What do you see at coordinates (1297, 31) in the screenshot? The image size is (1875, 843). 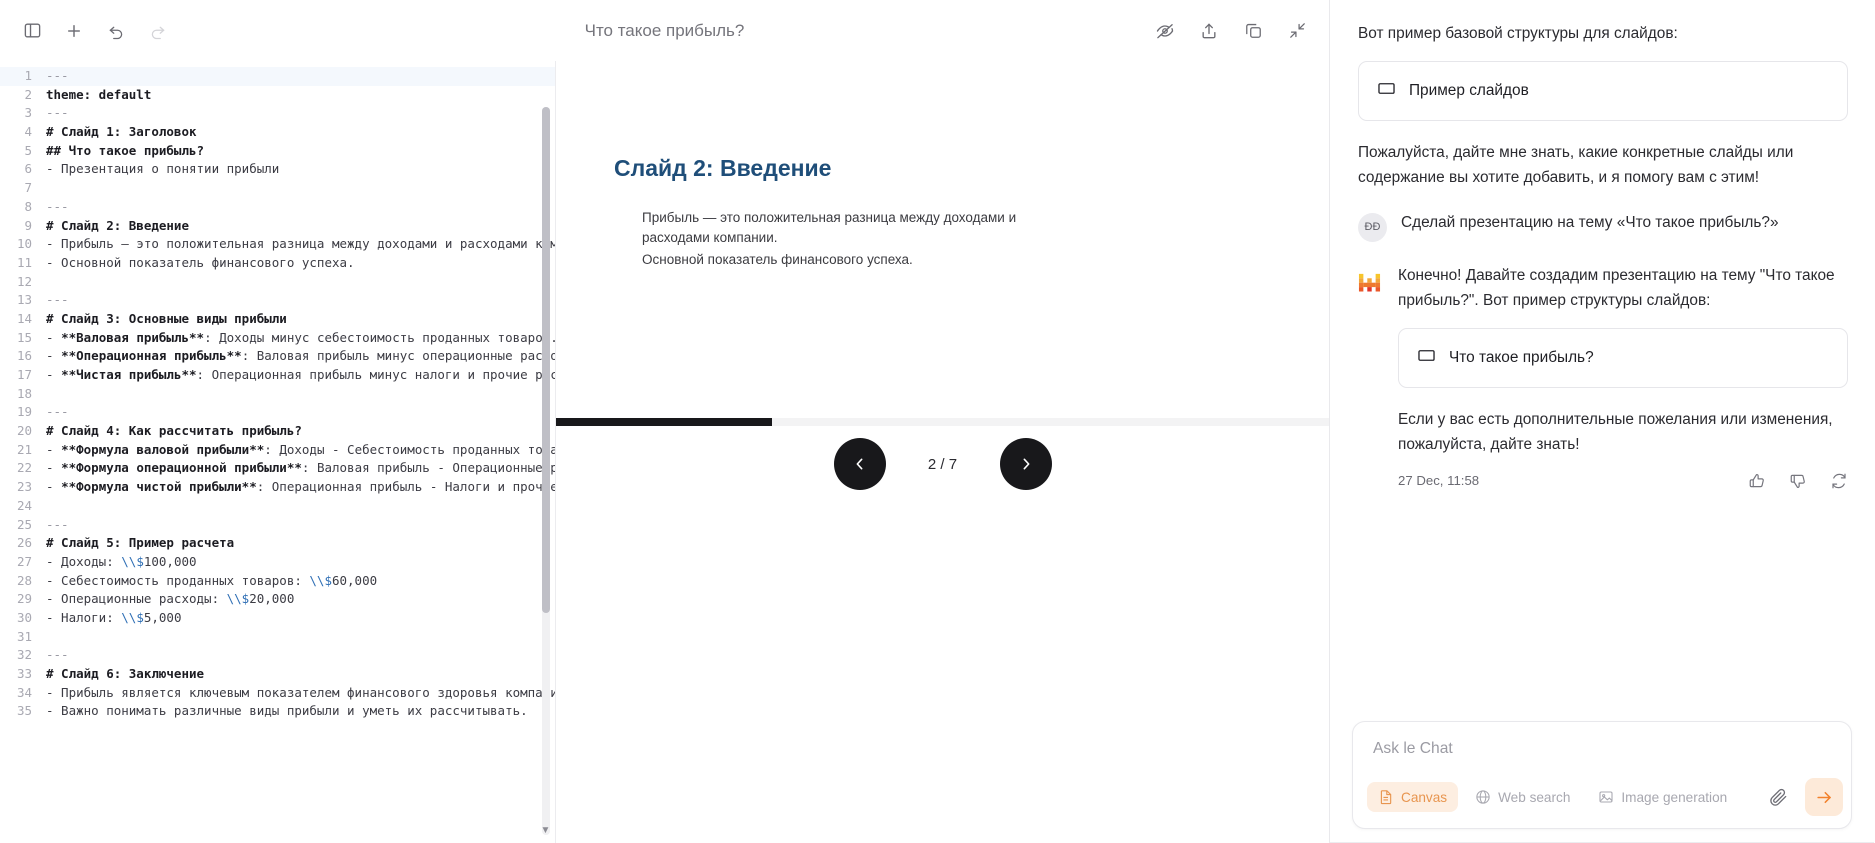 I see `collapse-icon` at bounding box center [1297, 31].